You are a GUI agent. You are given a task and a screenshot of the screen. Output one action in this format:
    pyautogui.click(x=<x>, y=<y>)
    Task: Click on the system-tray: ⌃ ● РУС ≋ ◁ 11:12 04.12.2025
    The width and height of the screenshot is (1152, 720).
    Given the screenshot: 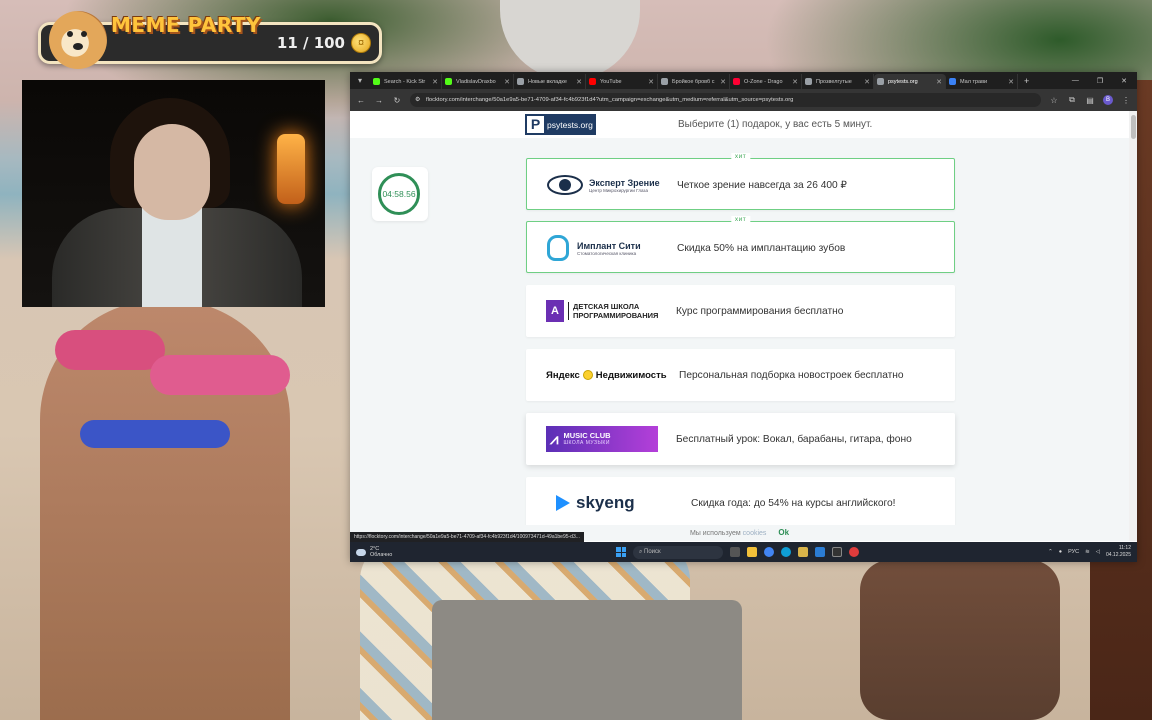 What is the action you would take?
    pyautogui.click(x=1089, y=552)
    